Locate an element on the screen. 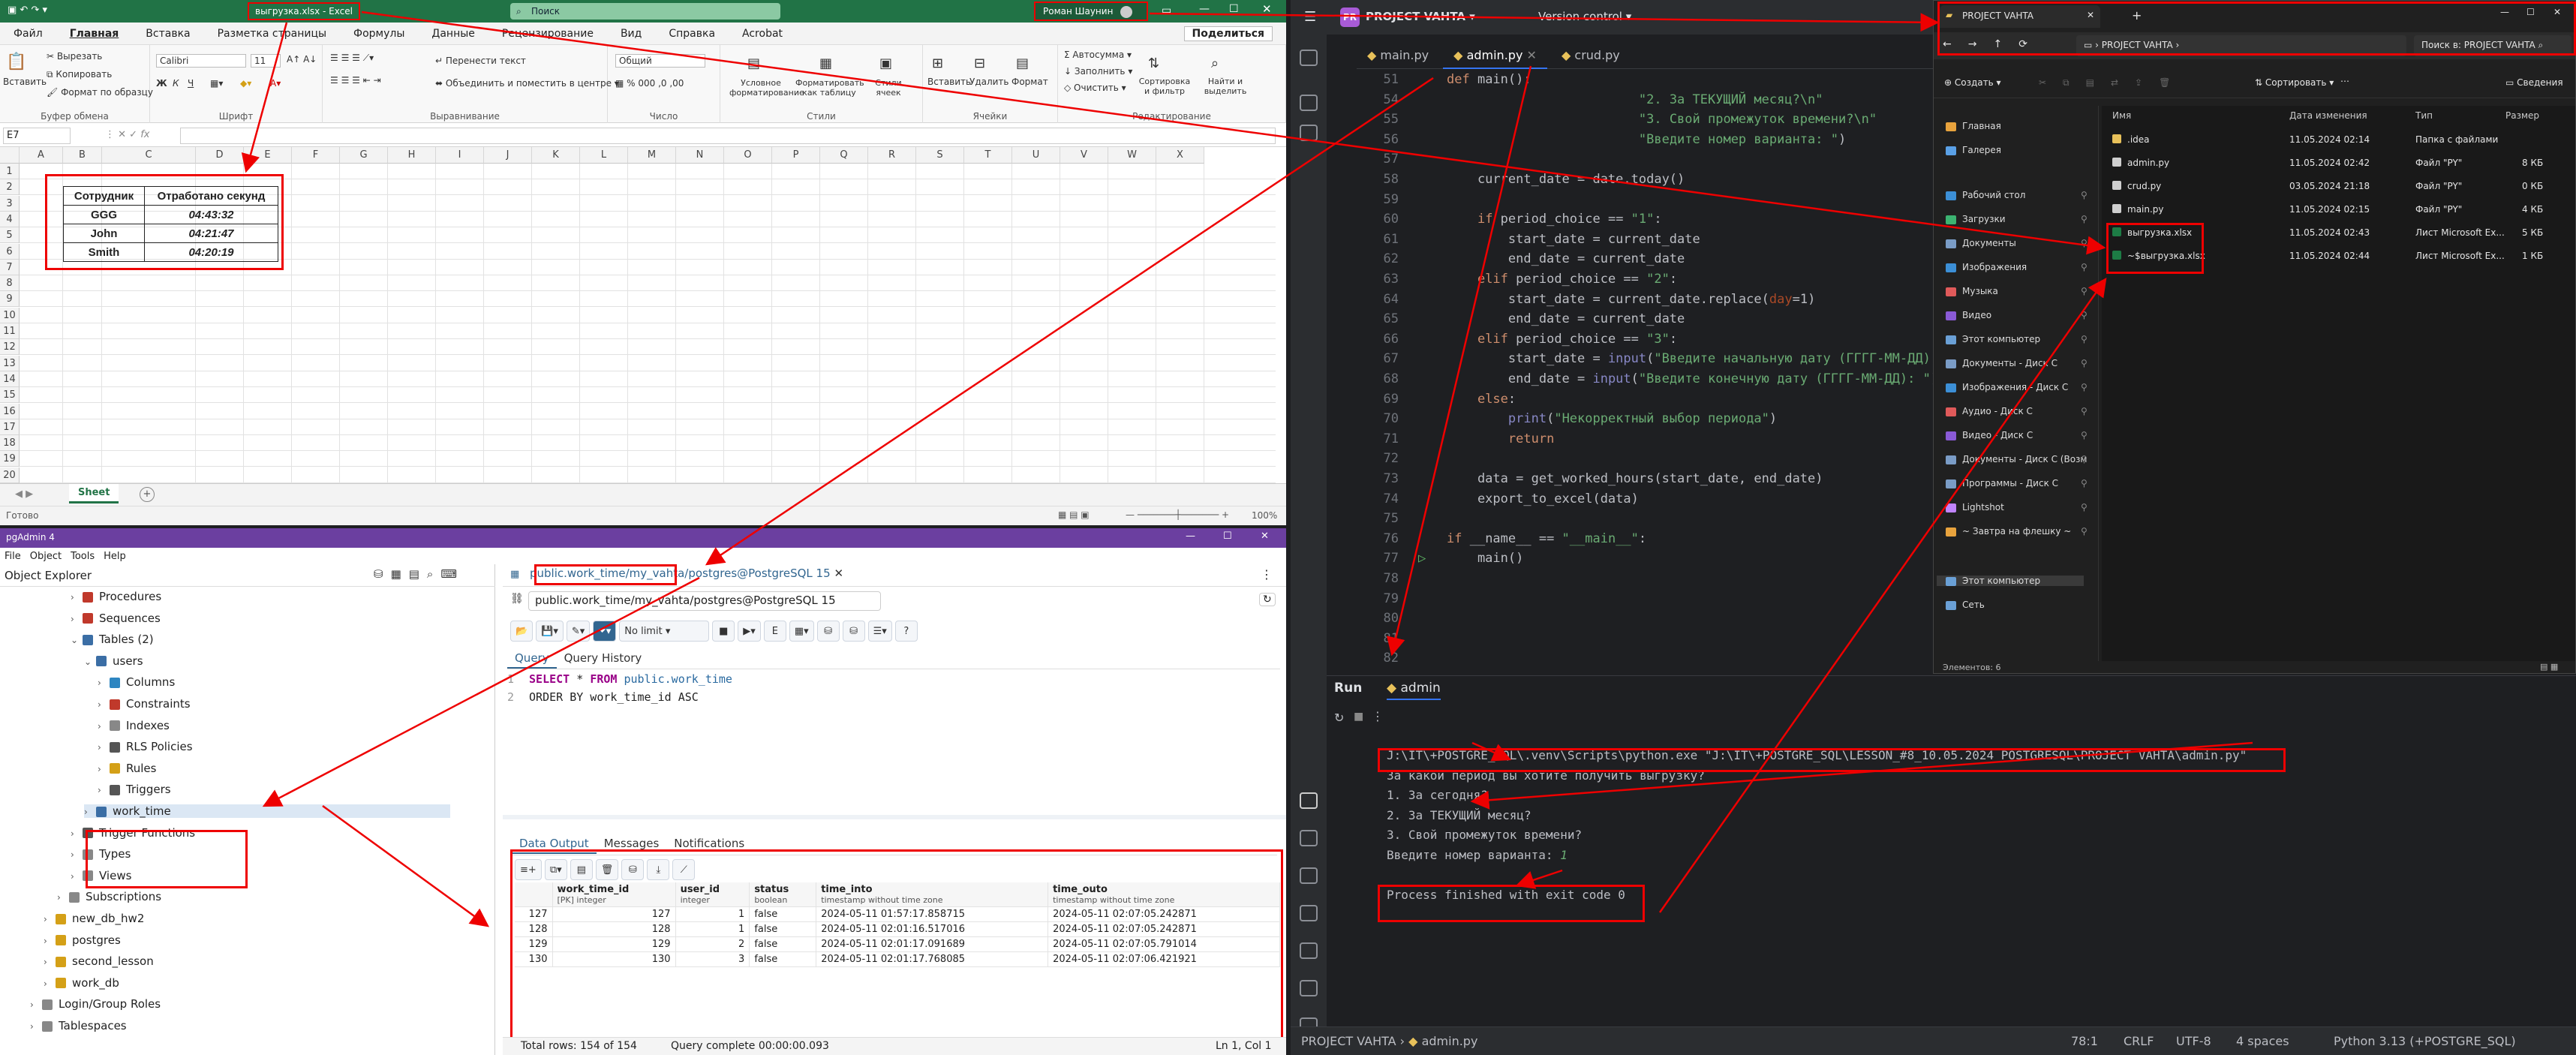 This screenshot has height=1055, width=2576. tree-node: › postgres is located at coordinates (82, 940).